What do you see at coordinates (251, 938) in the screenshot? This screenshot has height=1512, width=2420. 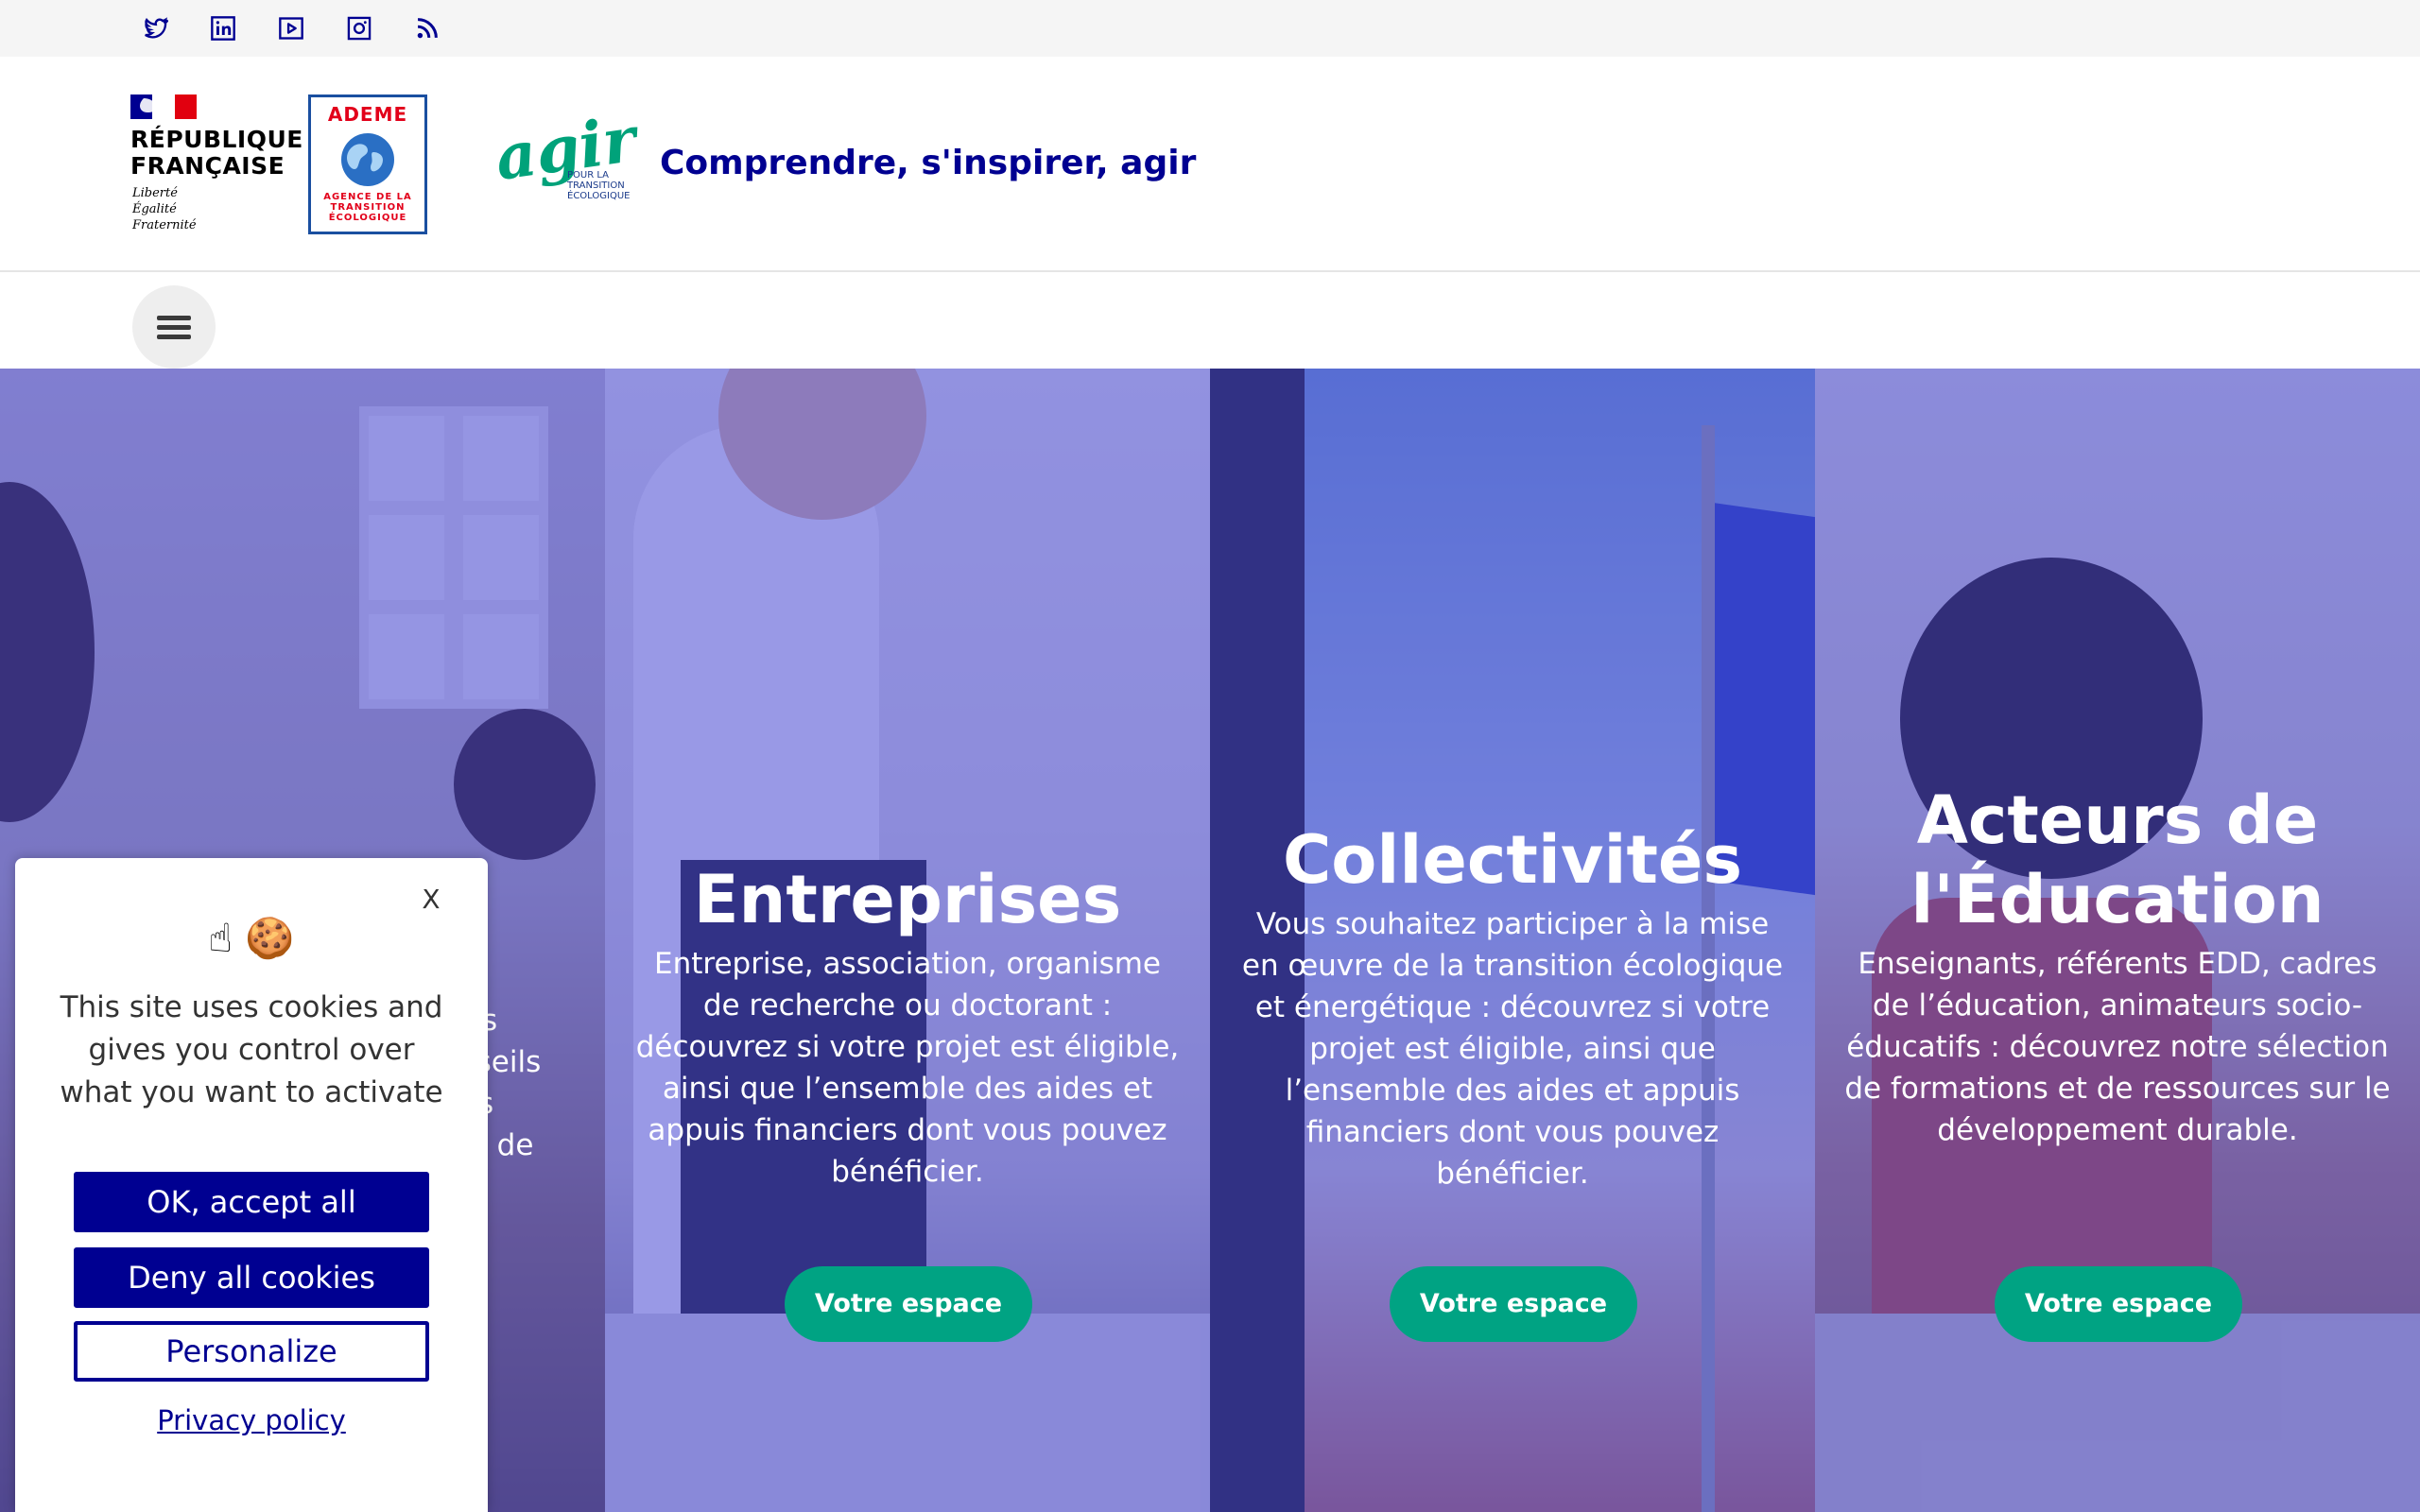 I see `cookie-icon: ☝ 🍪` at bounding box center [251, 938].